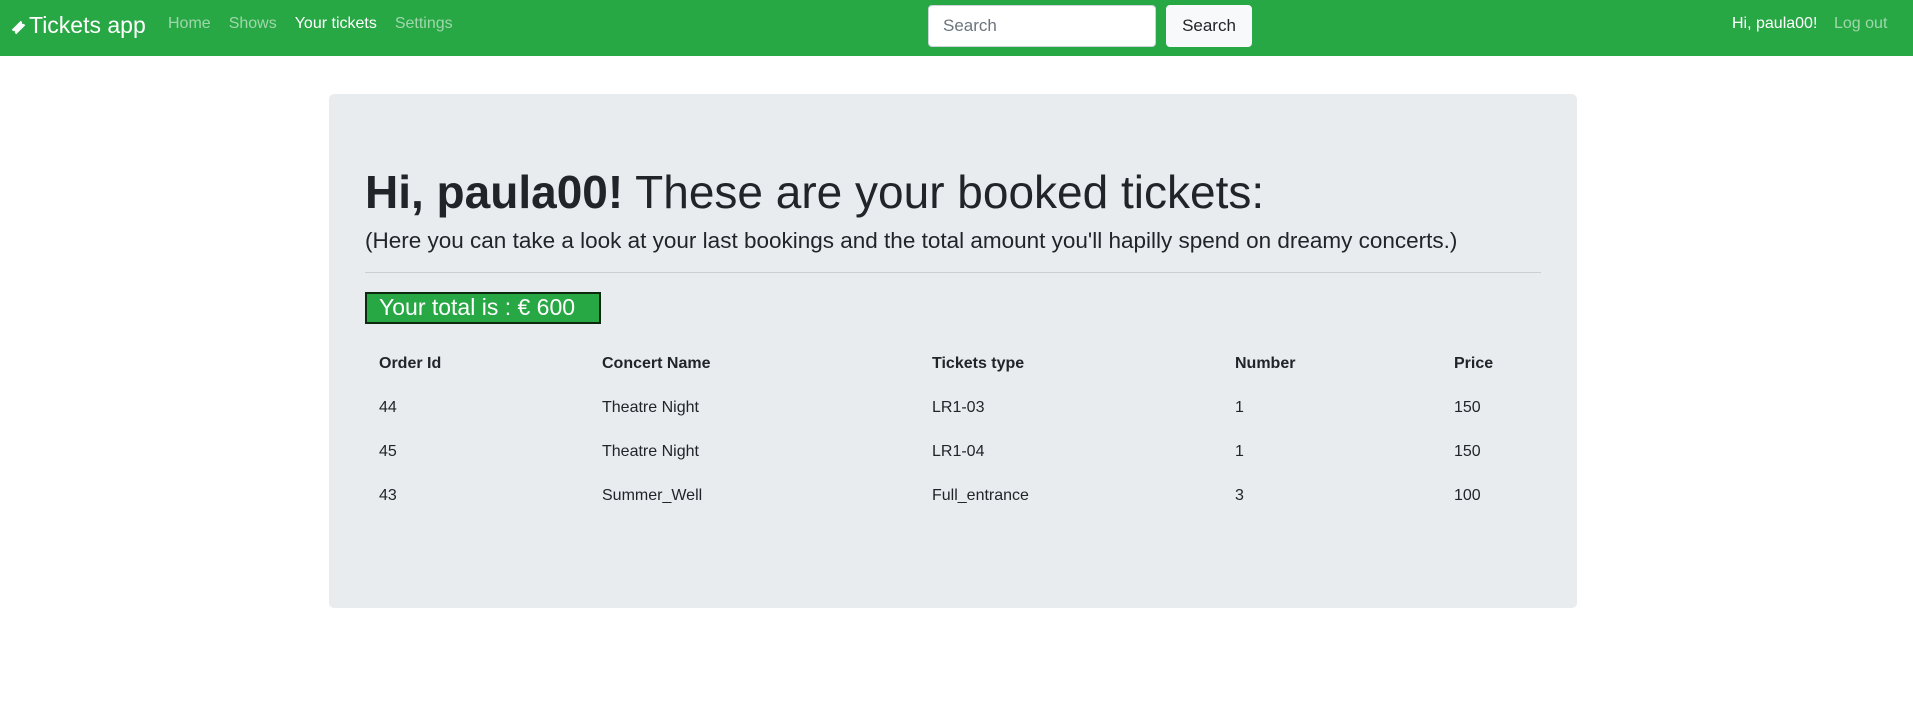 The width and height of the screenshot is (1913, 712). I want to click on total-amount-badge: Your total is : € 600, so click(483, 308).